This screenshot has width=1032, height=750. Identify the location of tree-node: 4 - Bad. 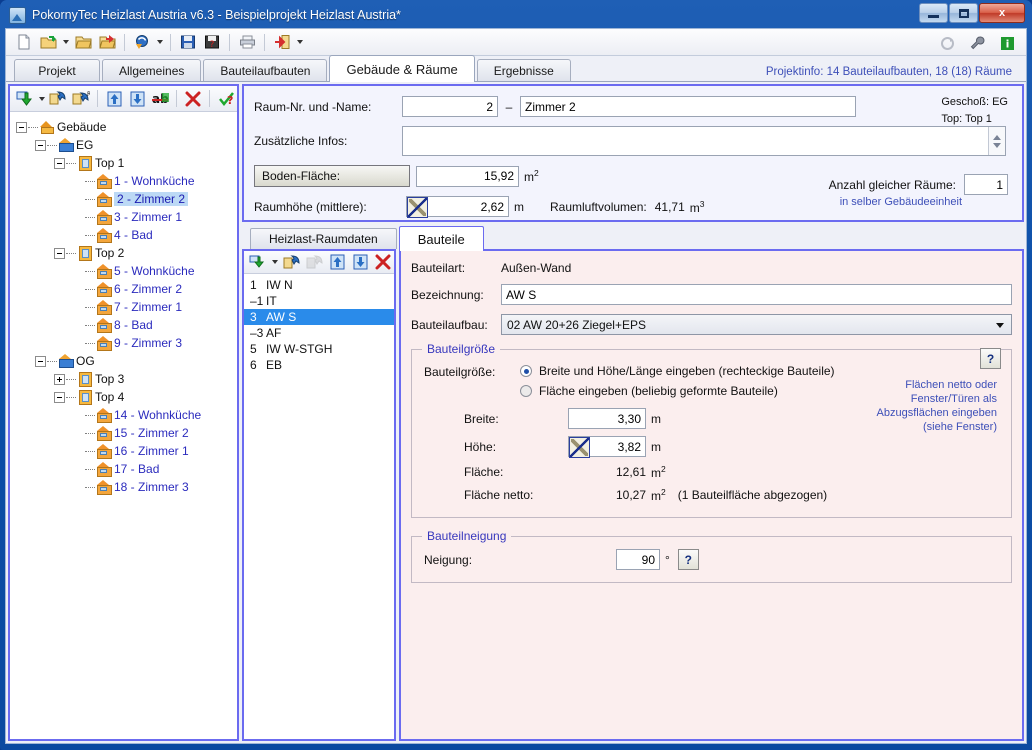
(123, 235).